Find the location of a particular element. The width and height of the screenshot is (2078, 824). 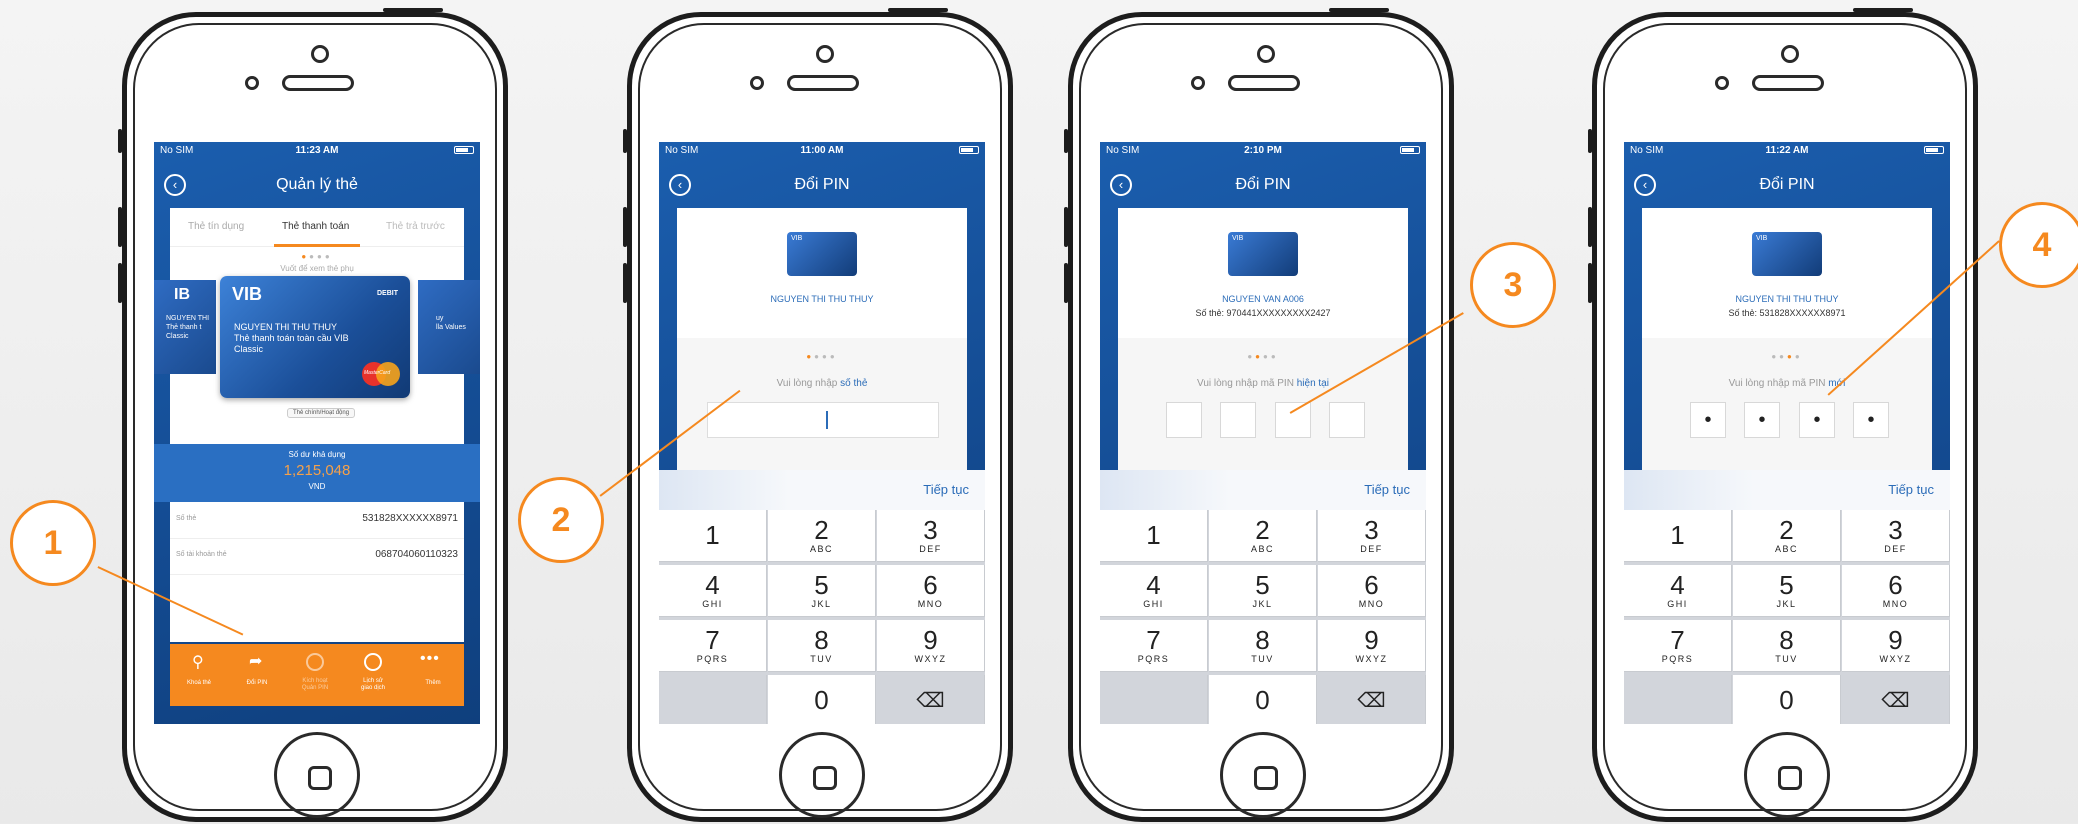

key-letters: DEF is located at coordinates (1371, 549).